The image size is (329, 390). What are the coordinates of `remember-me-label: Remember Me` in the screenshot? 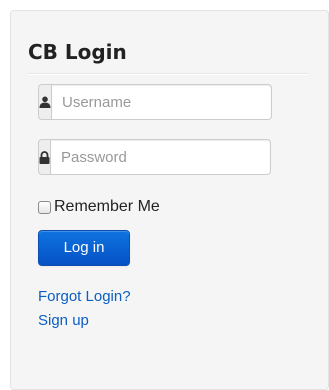 It's located at (107, 206).